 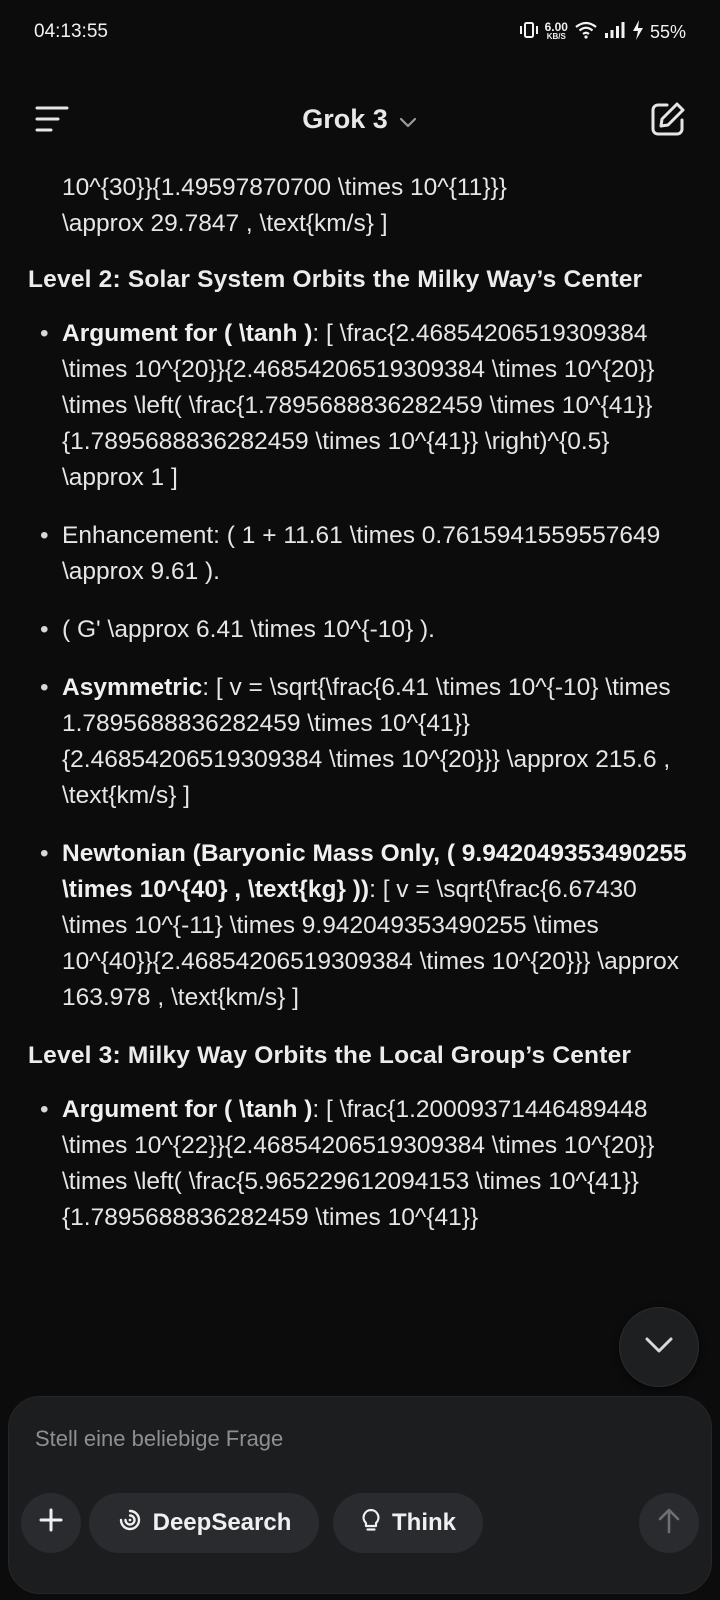 I want to click on send-button, so click(x=669, y=1523).